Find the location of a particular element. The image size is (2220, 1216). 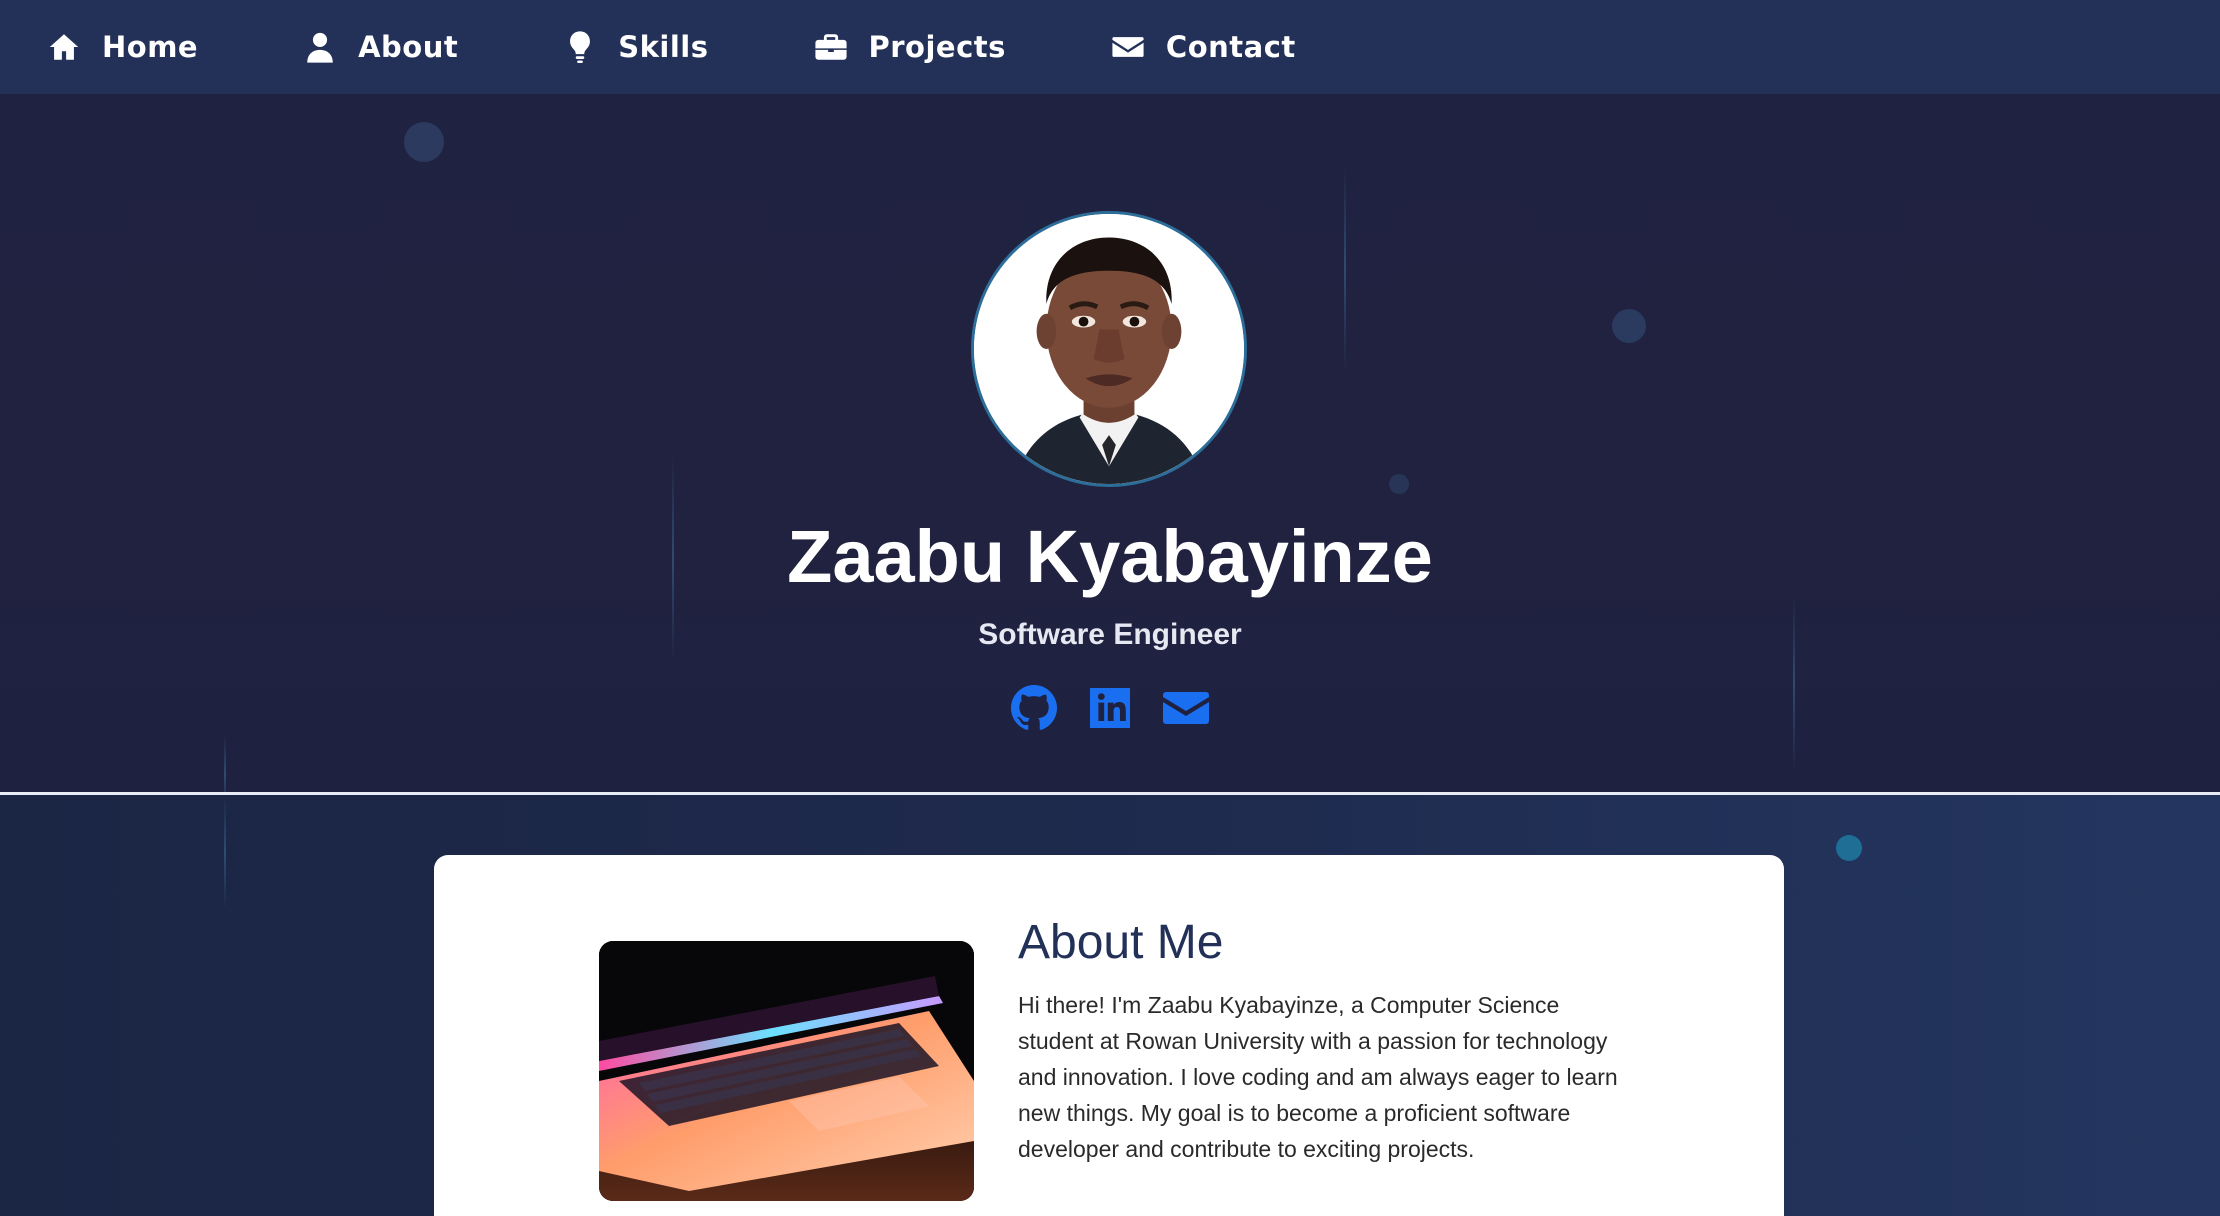

home-icon is located at coordinates (64, 47).